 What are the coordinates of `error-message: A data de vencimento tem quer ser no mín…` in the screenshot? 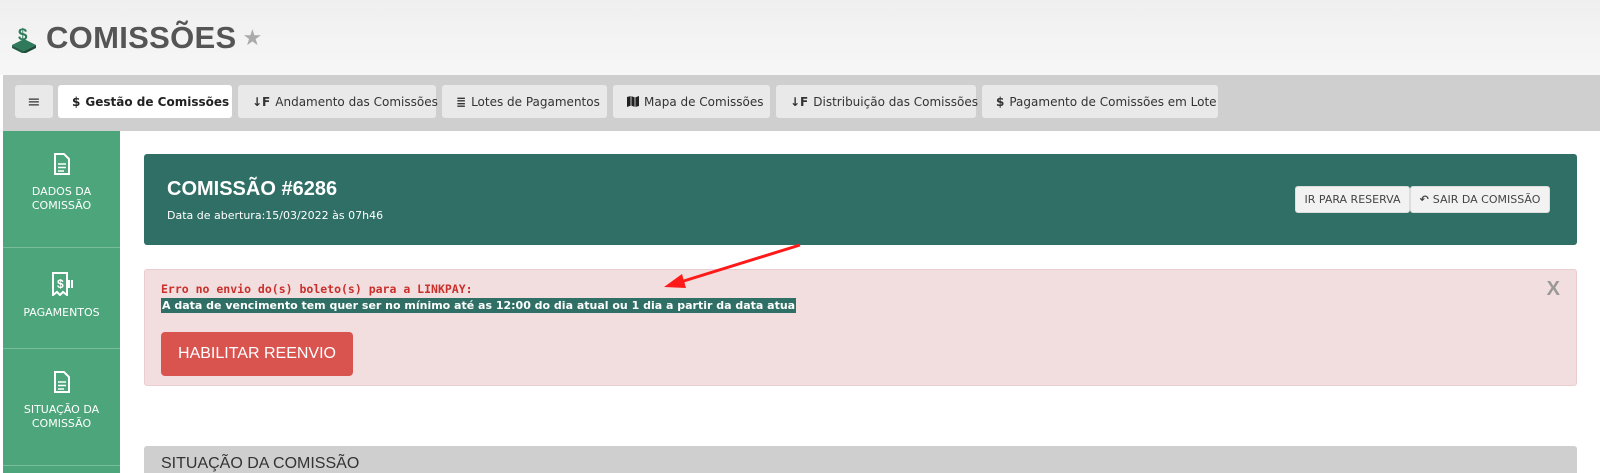 It's located at (479, 305).